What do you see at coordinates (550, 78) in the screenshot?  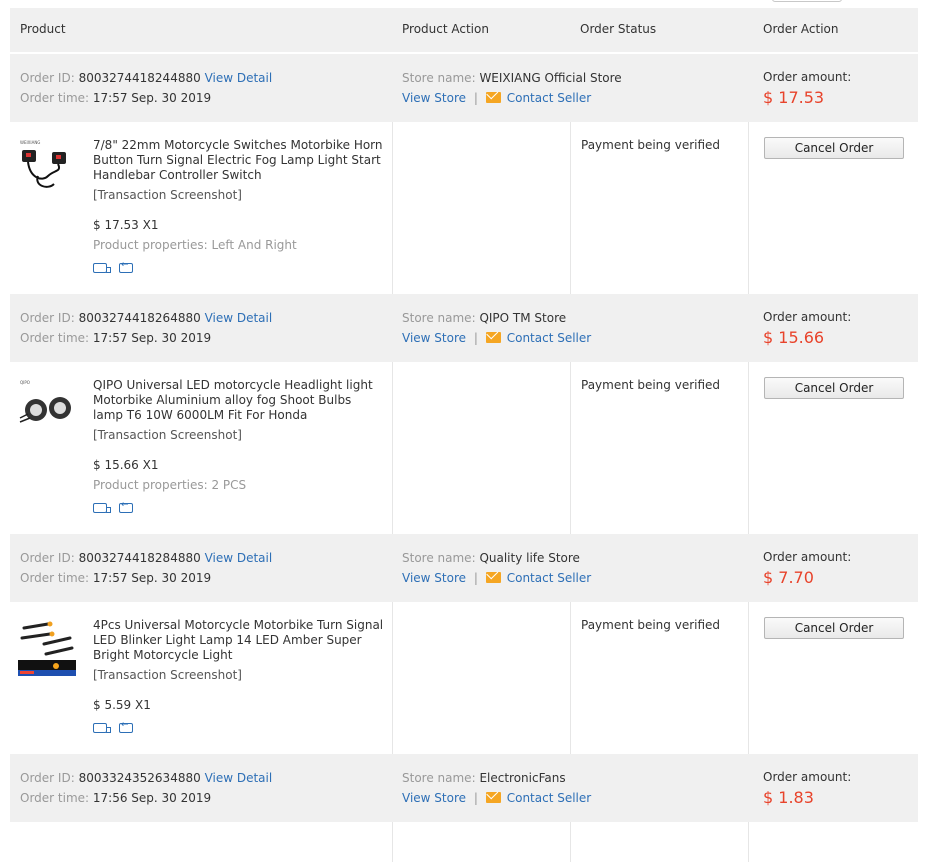 I see `store-name: WEIXIANG Official Store` at bounding box center [550, 78].